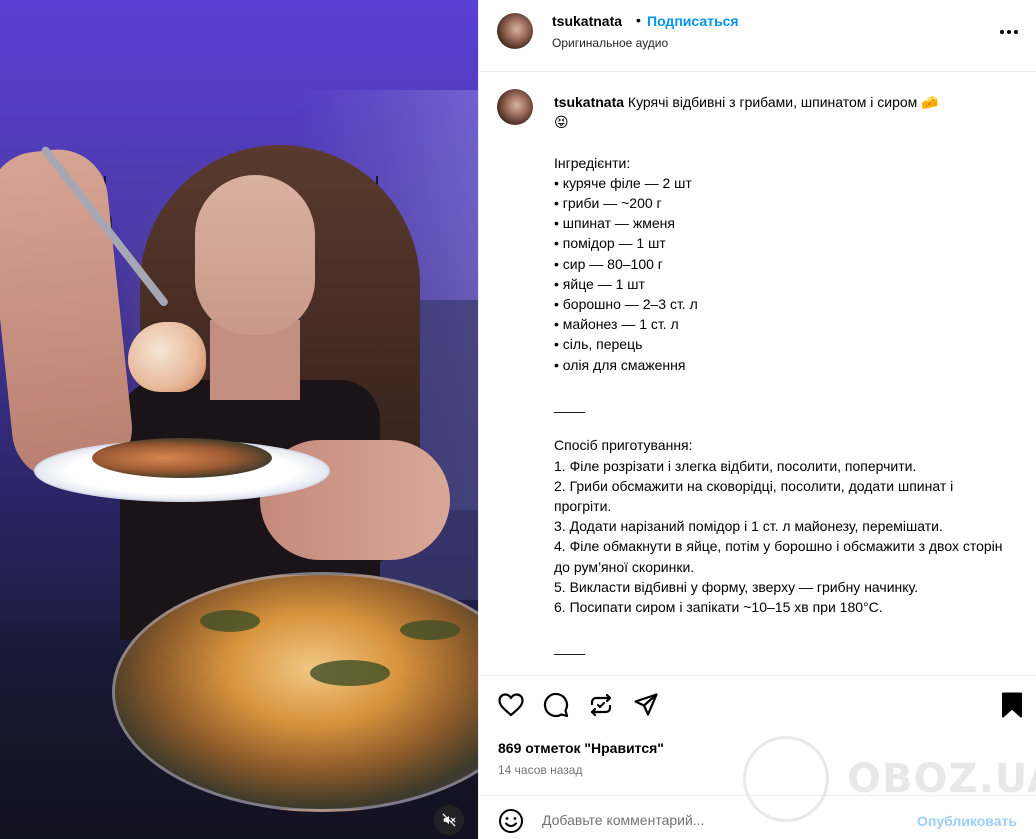 The height and width of the screenshot is (839, 1036). I want to click on comment-icon, so click(556, 705).